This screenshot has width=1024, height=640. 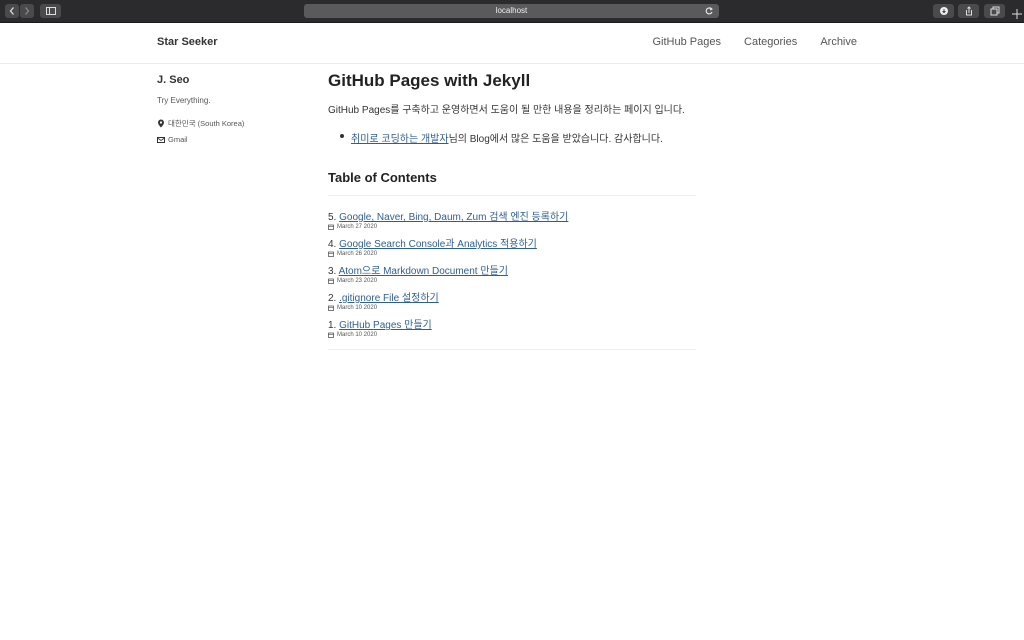 I want to click on toc-item-number: 5., so click(x=332, y=217).